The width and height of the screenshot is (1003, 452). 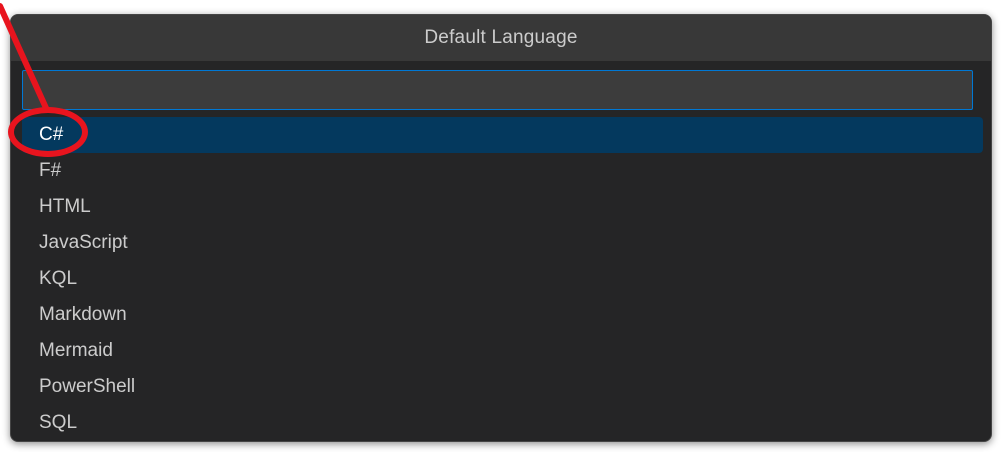 What do you see at coordinates (58, 278) in the screenshot?
I see `list-item-label: KQL` at bounding box center [58, 278].